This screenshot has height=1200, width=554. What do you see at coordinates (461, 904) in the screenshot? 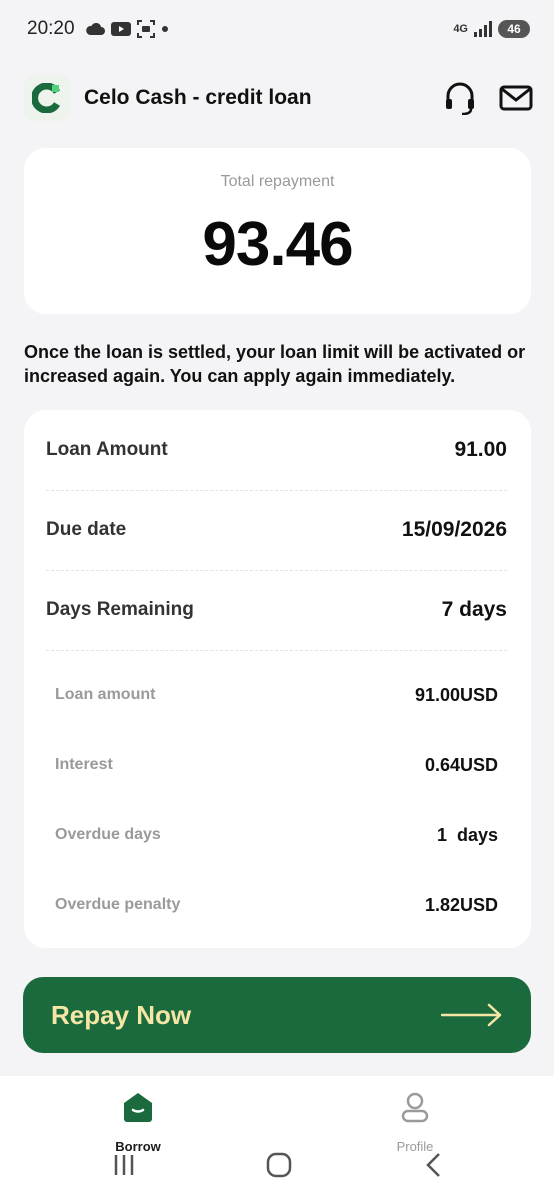
I see `row-value: 1.82USD` at bounding box center [461, 904].